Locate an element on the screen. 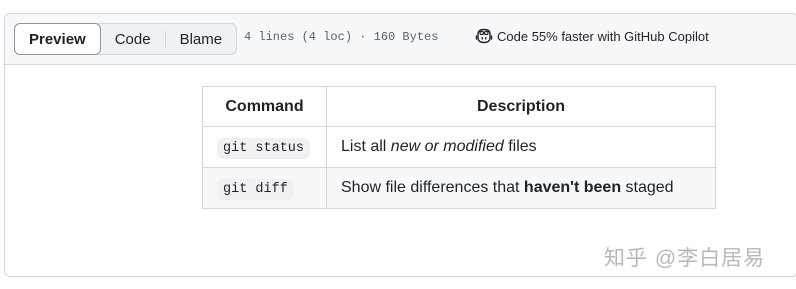 This screenshot has height=289, width=796. command-cell: git diff is located at coordinates (264, 188).